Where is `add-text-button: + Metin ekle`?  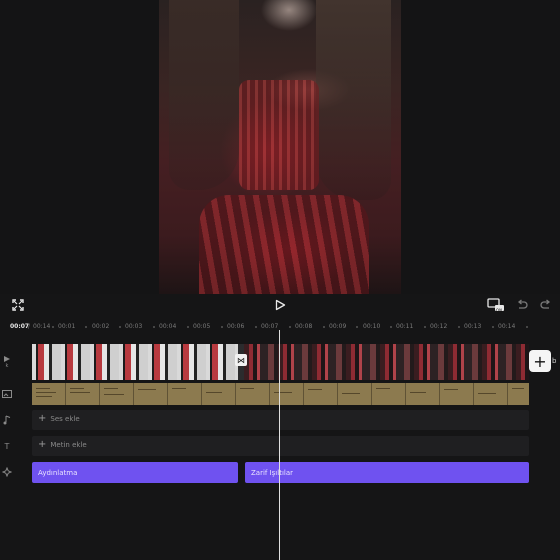
add-text-button: + Metin ekle is located at coordinates (62, 445).